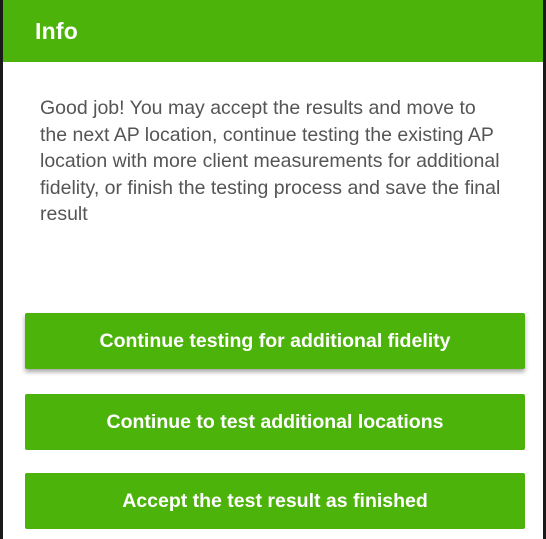 Image resolution: width=546 pixels, height=539 pixels. Describe the element at coordinates (275, 422) in the screenshot. I see `continue-test-locations-button: Continue to test additional locations` at that location.